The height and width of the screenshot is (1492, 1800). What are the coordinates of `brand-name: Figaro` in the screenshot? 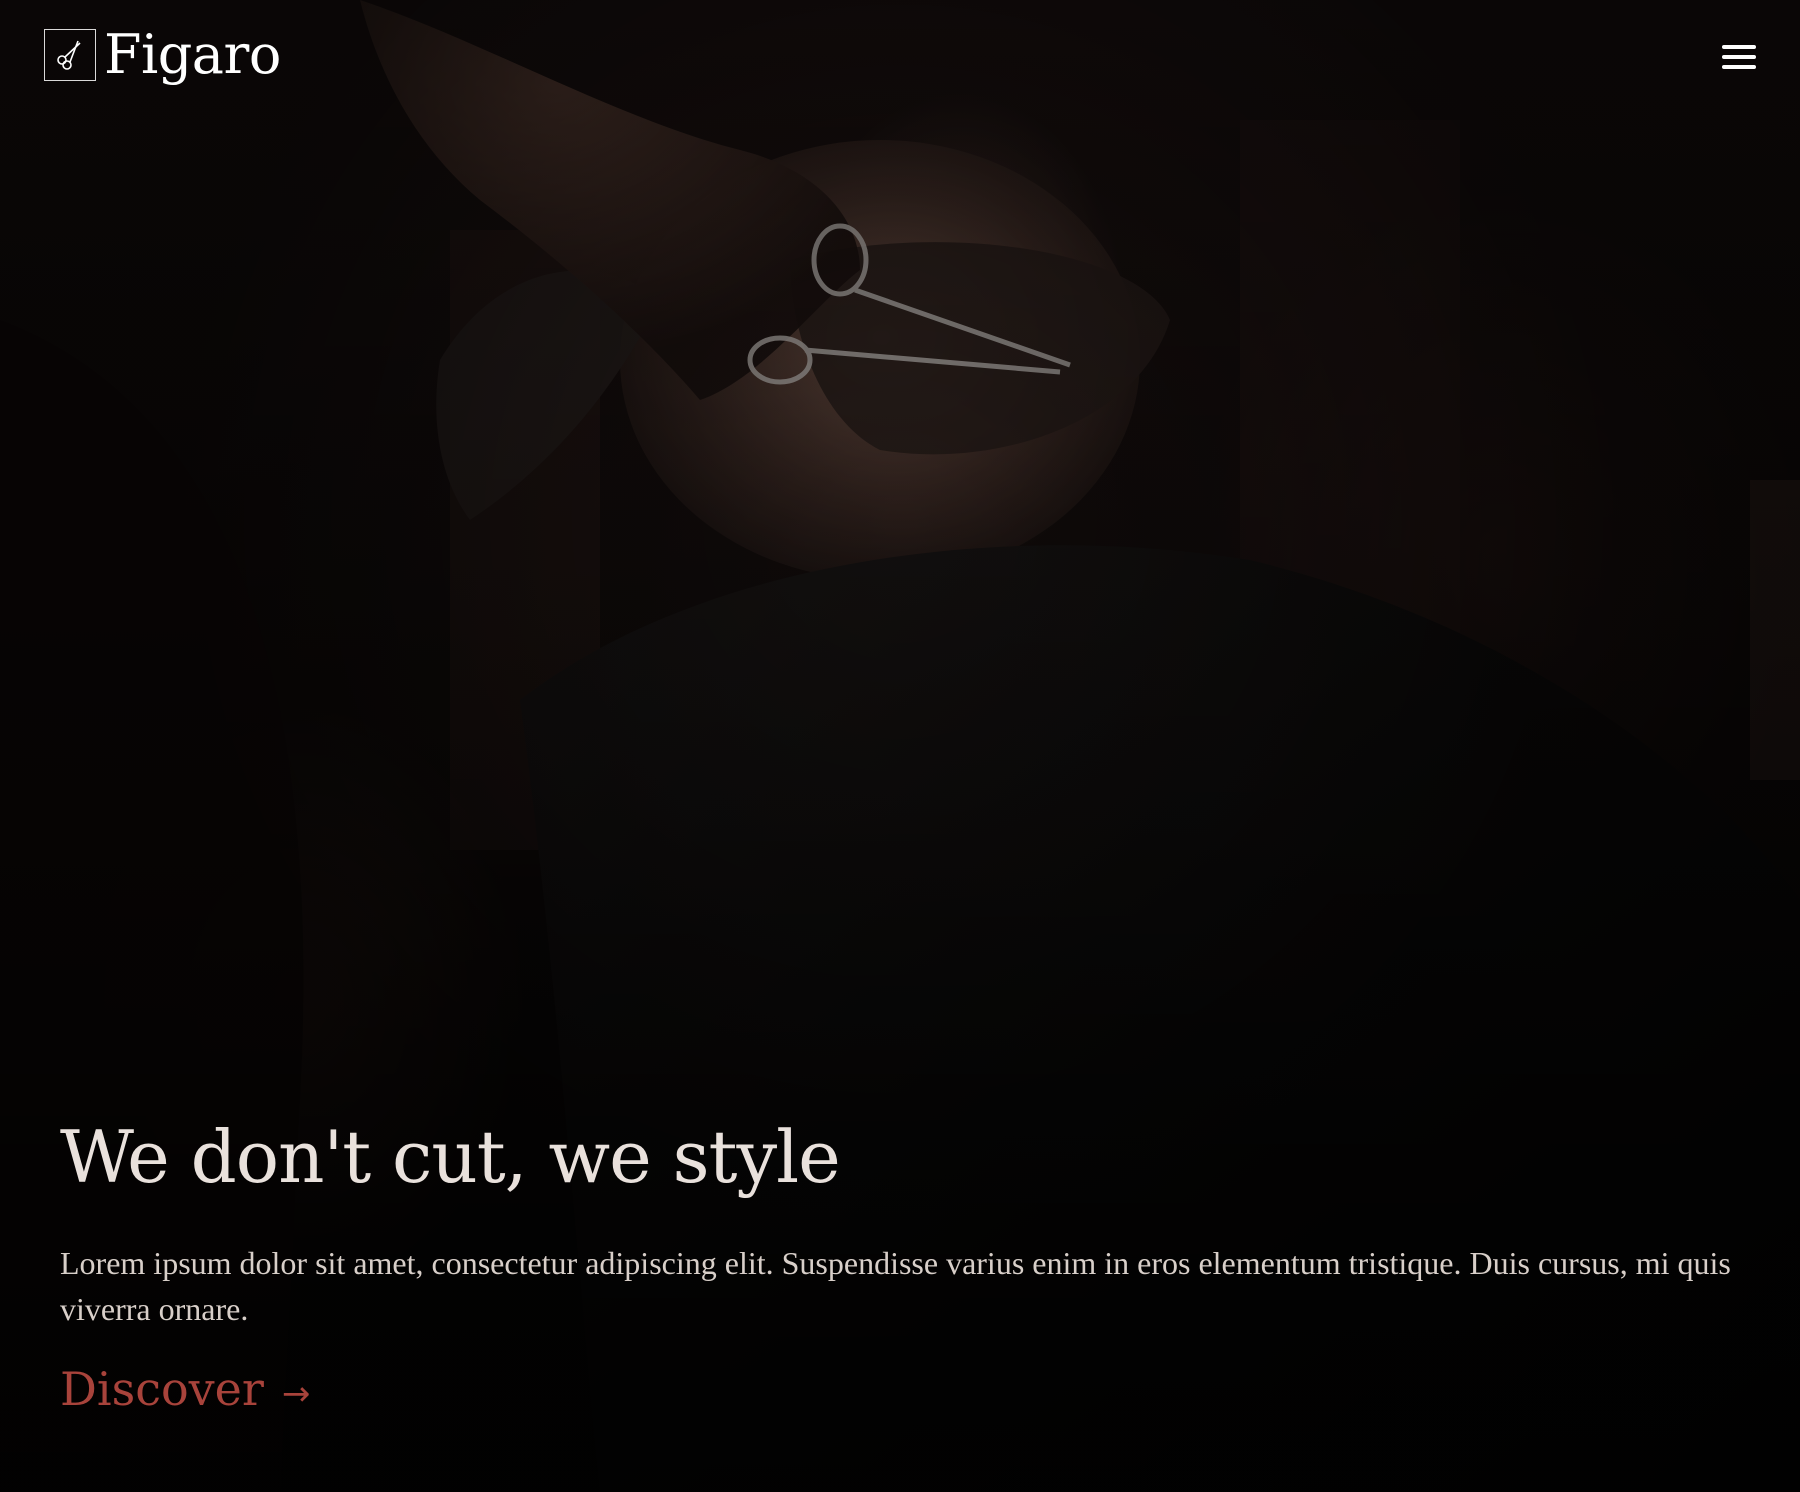 It's located at (192, 54).